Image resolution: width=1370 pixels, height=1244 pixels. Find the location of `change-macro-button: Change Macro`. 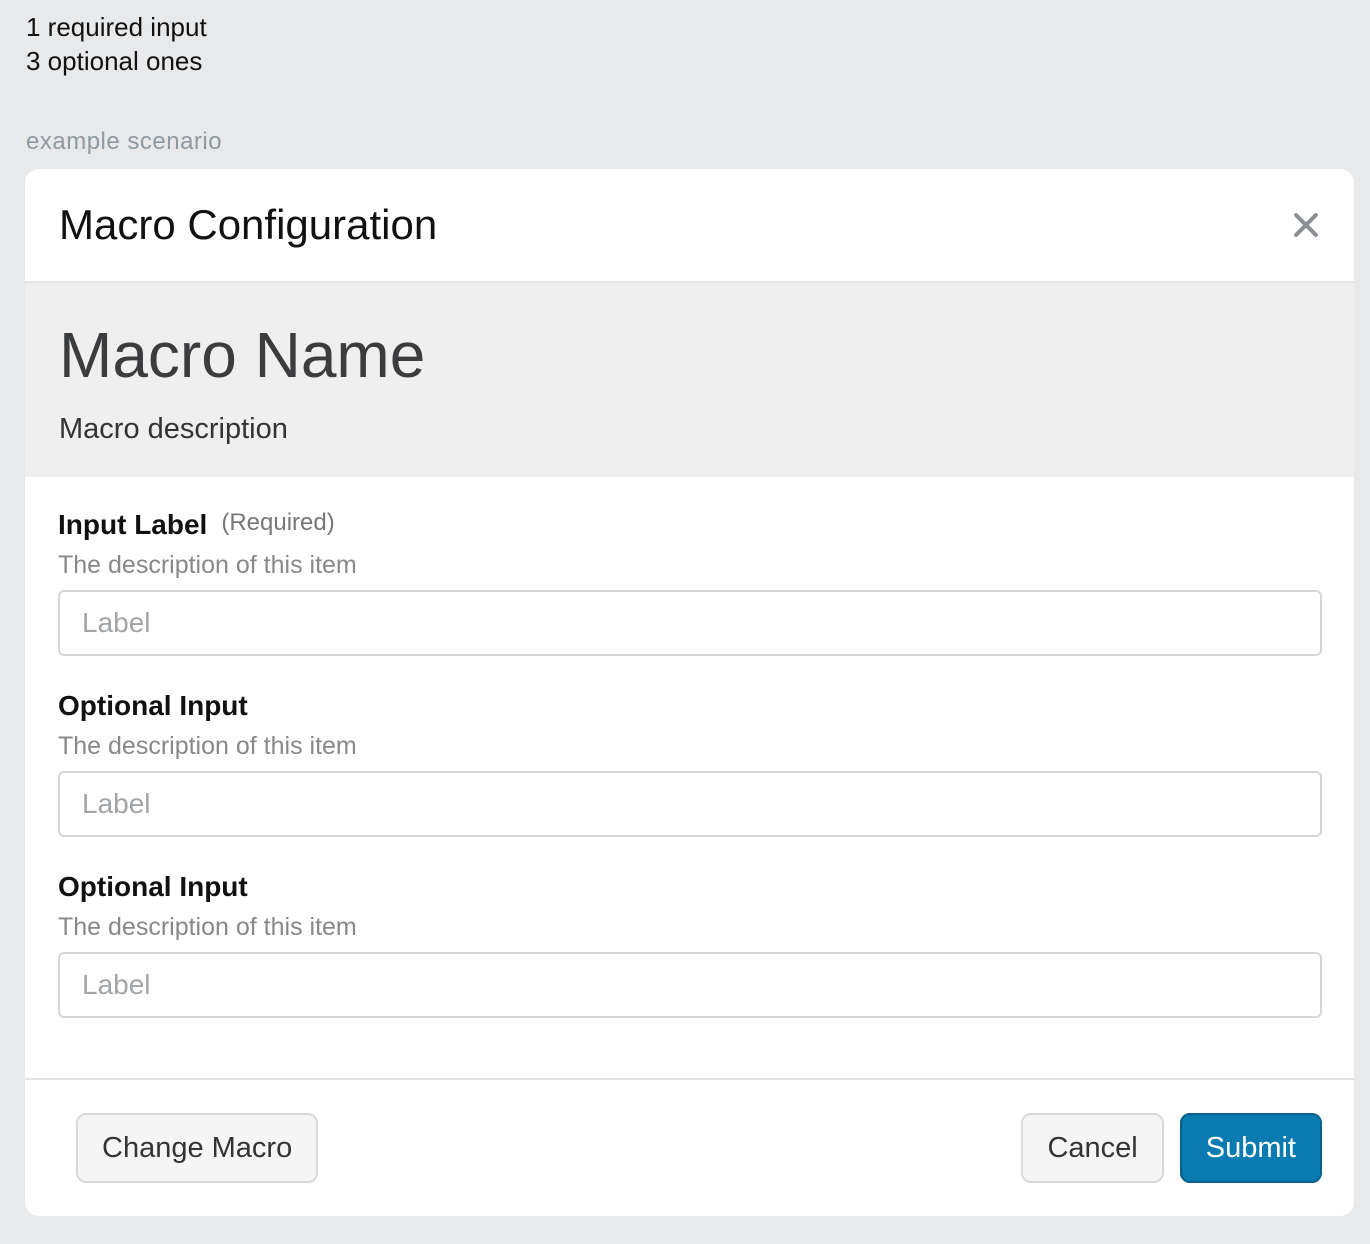

change-macro-button: Change Macro is located at coordinates (197, 1148).